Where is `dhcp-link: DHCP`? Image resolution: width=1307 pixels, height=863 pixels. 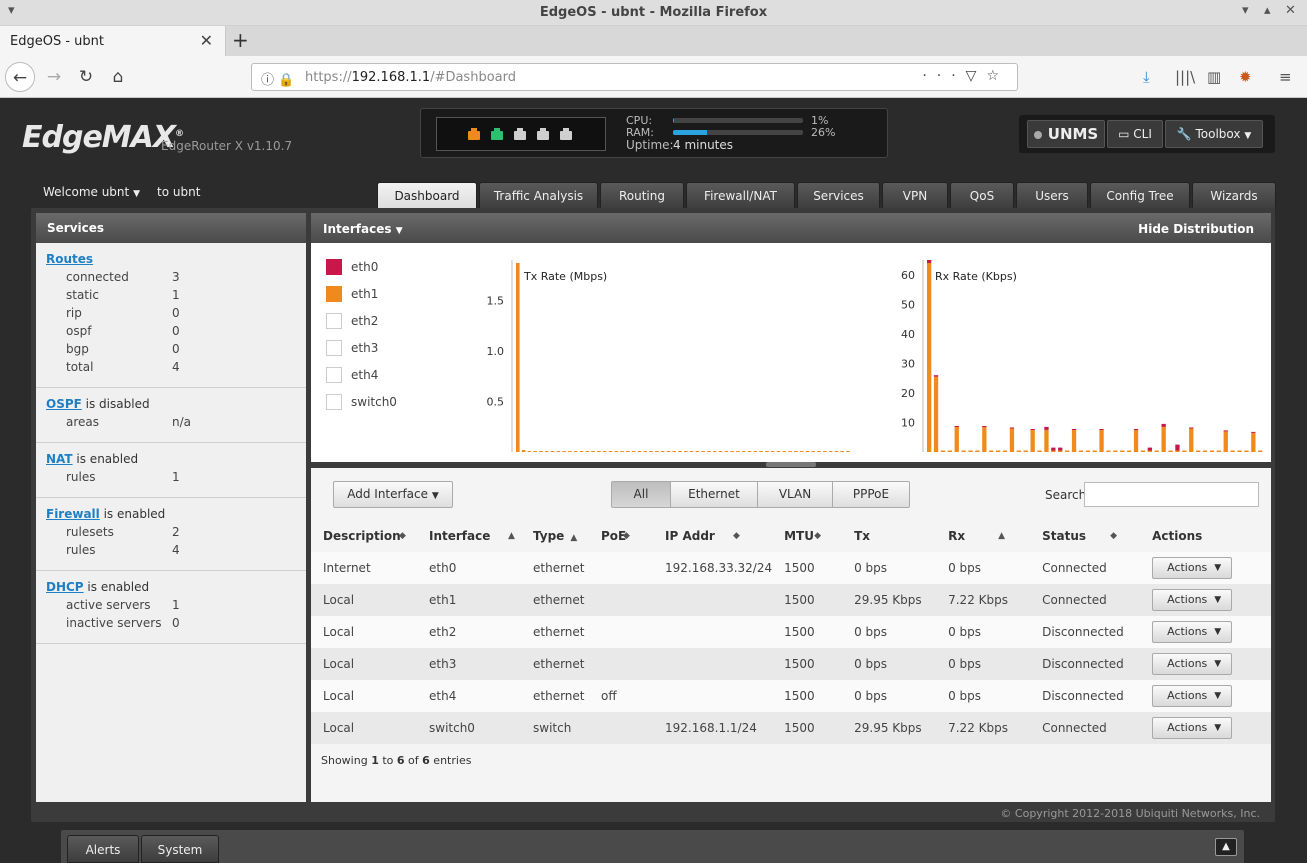
dhcp-link: DHCP is located at coordinates (65, 587).